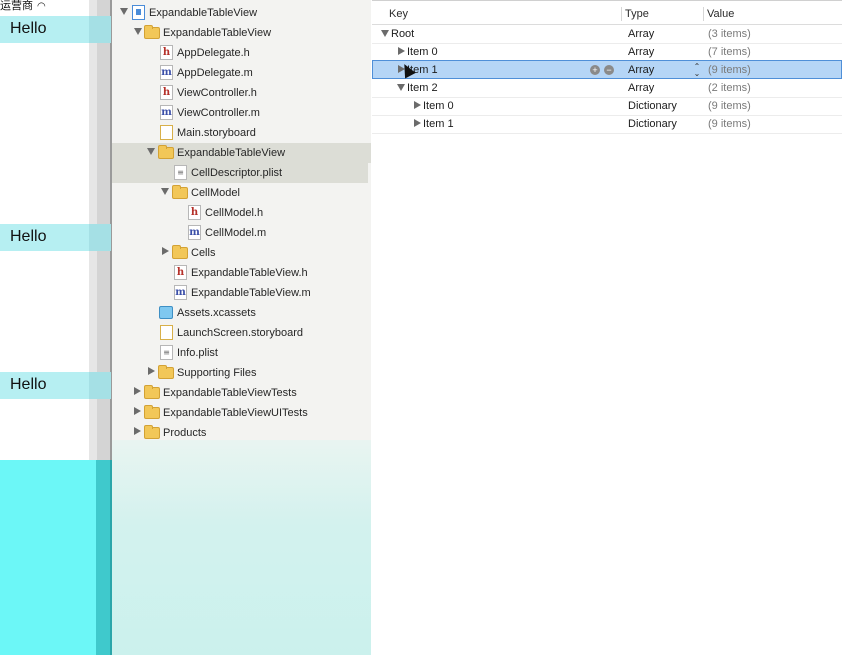 Image resolution: width=842 pixels, height=655 pixels. What do you see at coordinates (213, 53) in the screenshot?
I see `navigator-item-label: AppDelegate.h` at bounding box center [213, 53].